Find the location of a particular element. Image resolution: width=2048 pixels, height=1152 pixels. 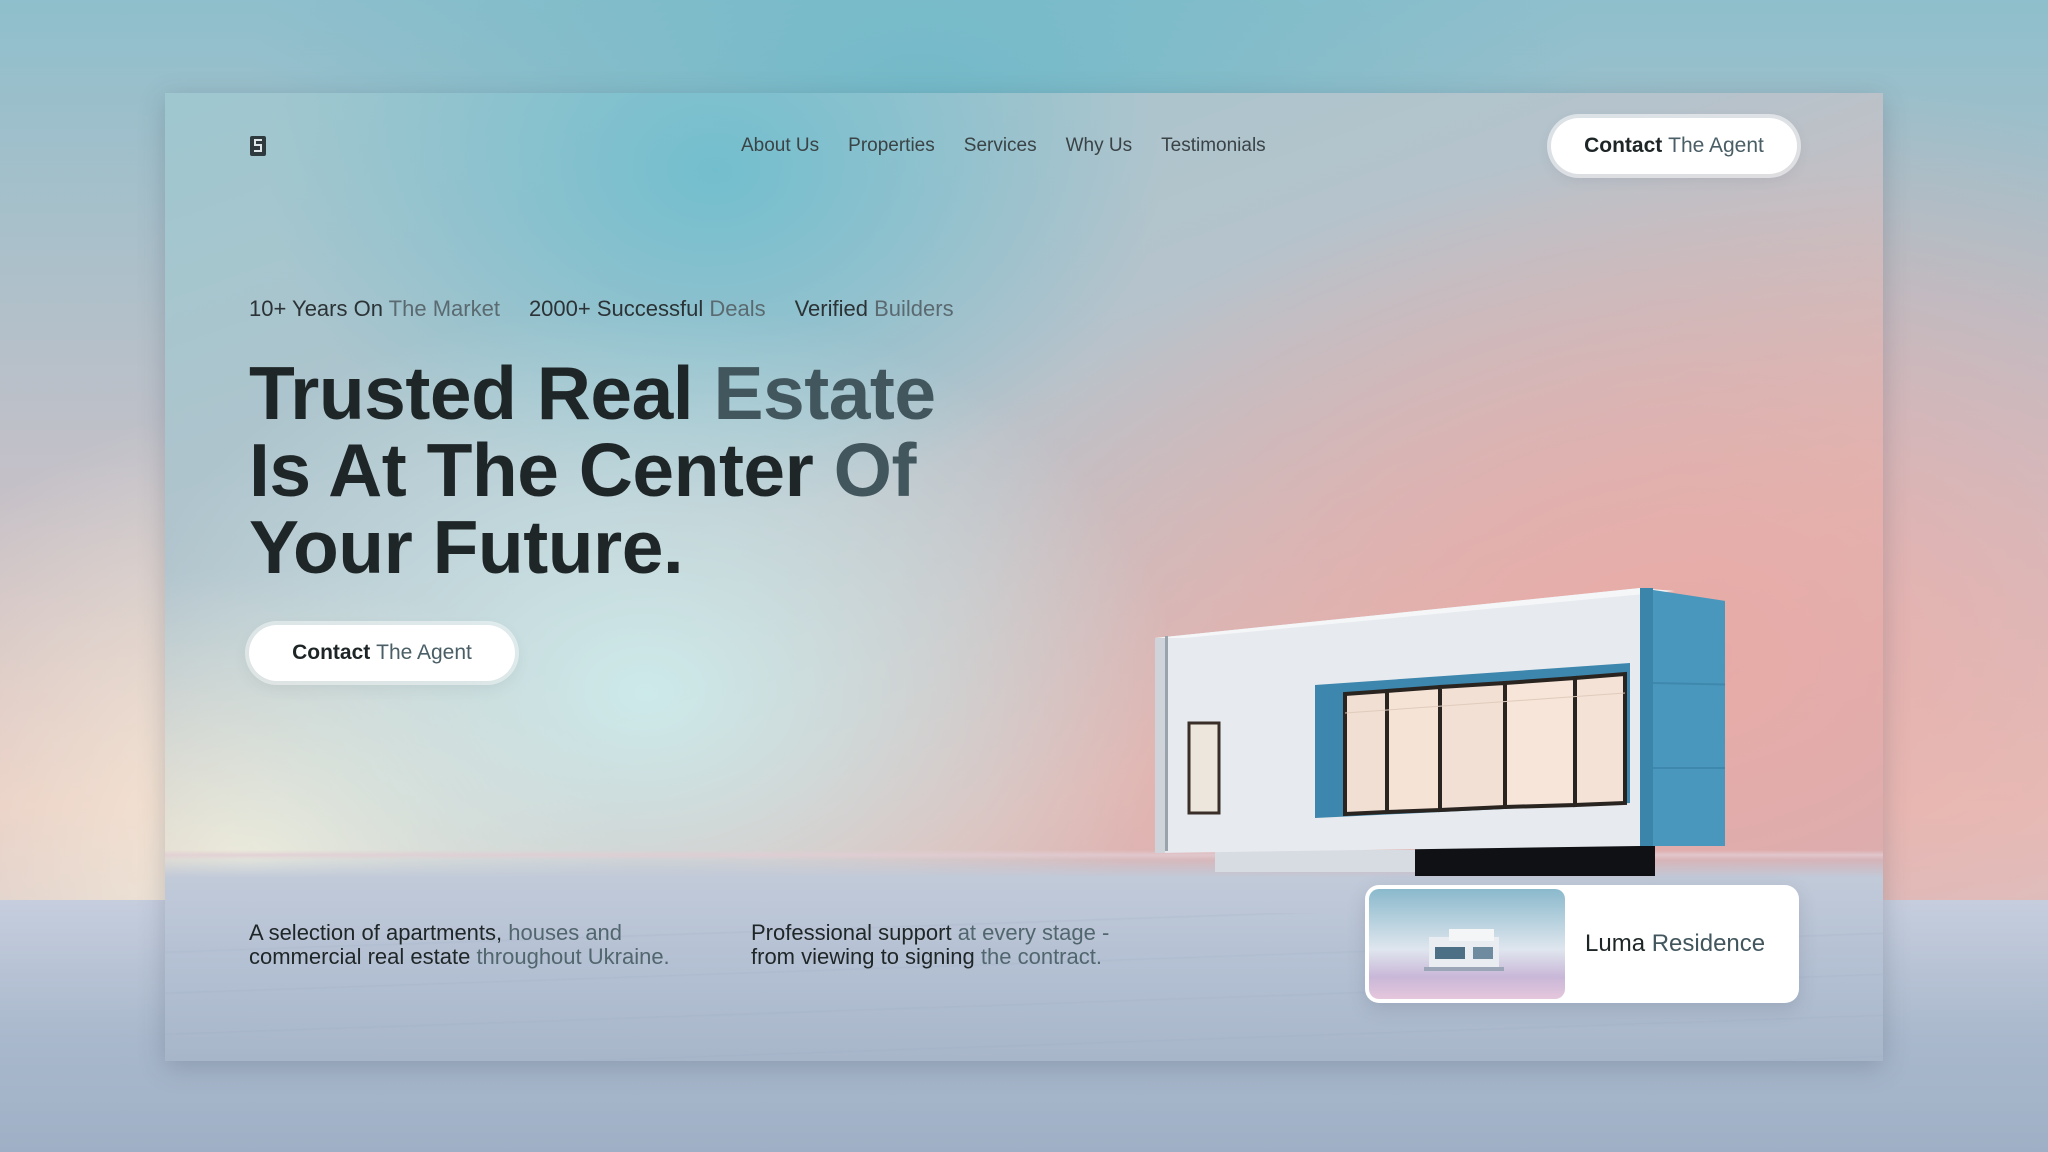

residence-thumbnail is located at coordinates (1467, 944).